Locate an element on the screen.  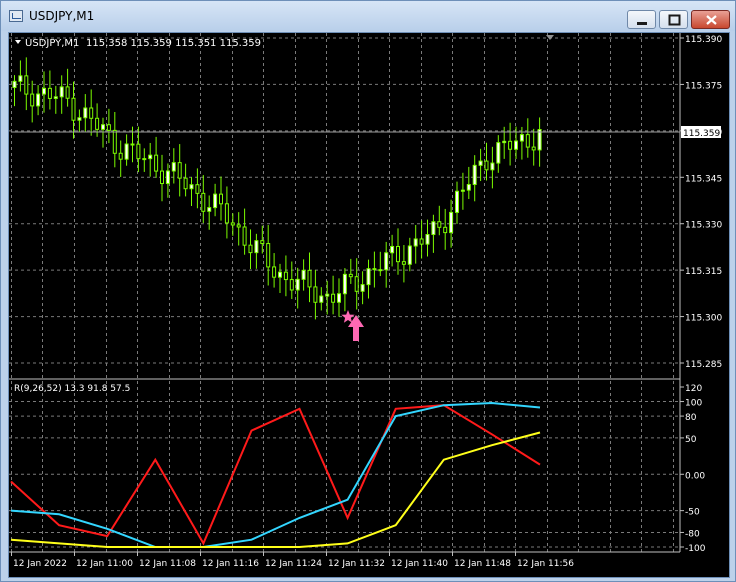
time-tick-label: 12 Jan 11:00 is located at coordinates (104, 564).